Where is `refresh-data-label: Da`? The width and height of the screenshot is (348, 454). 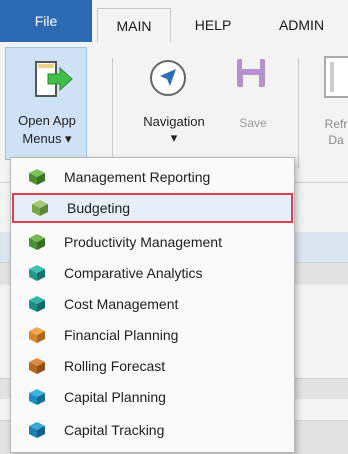 refresh-data-label: Da is located at coordinates (336, 140).